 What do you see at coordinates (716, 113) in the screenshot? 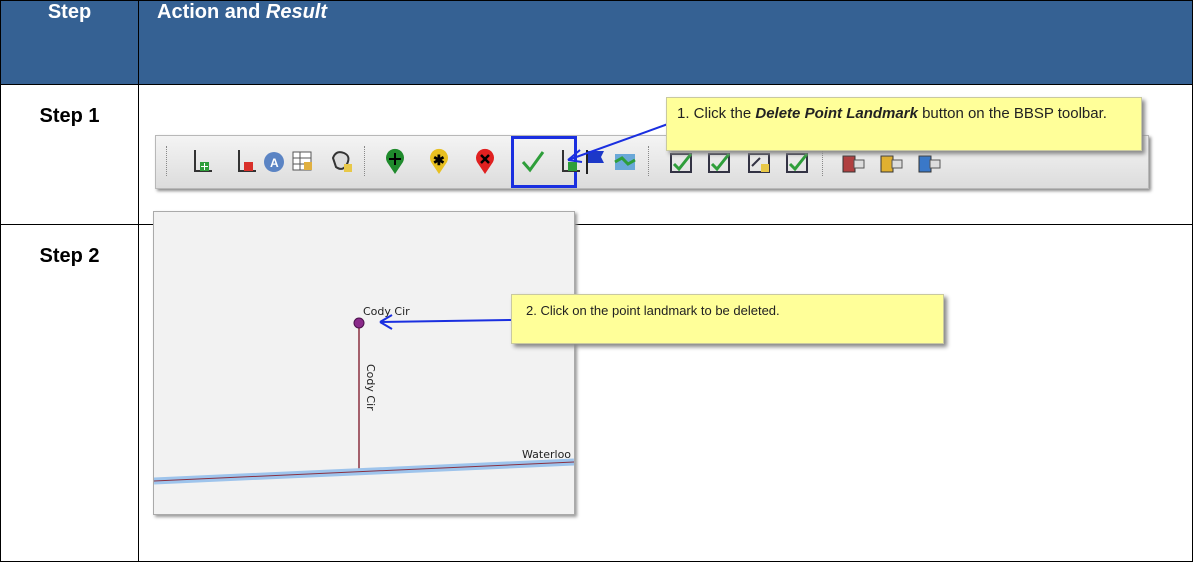
I see `callout-1-prefix: 1. Click the` at bounding box center [716, 113].